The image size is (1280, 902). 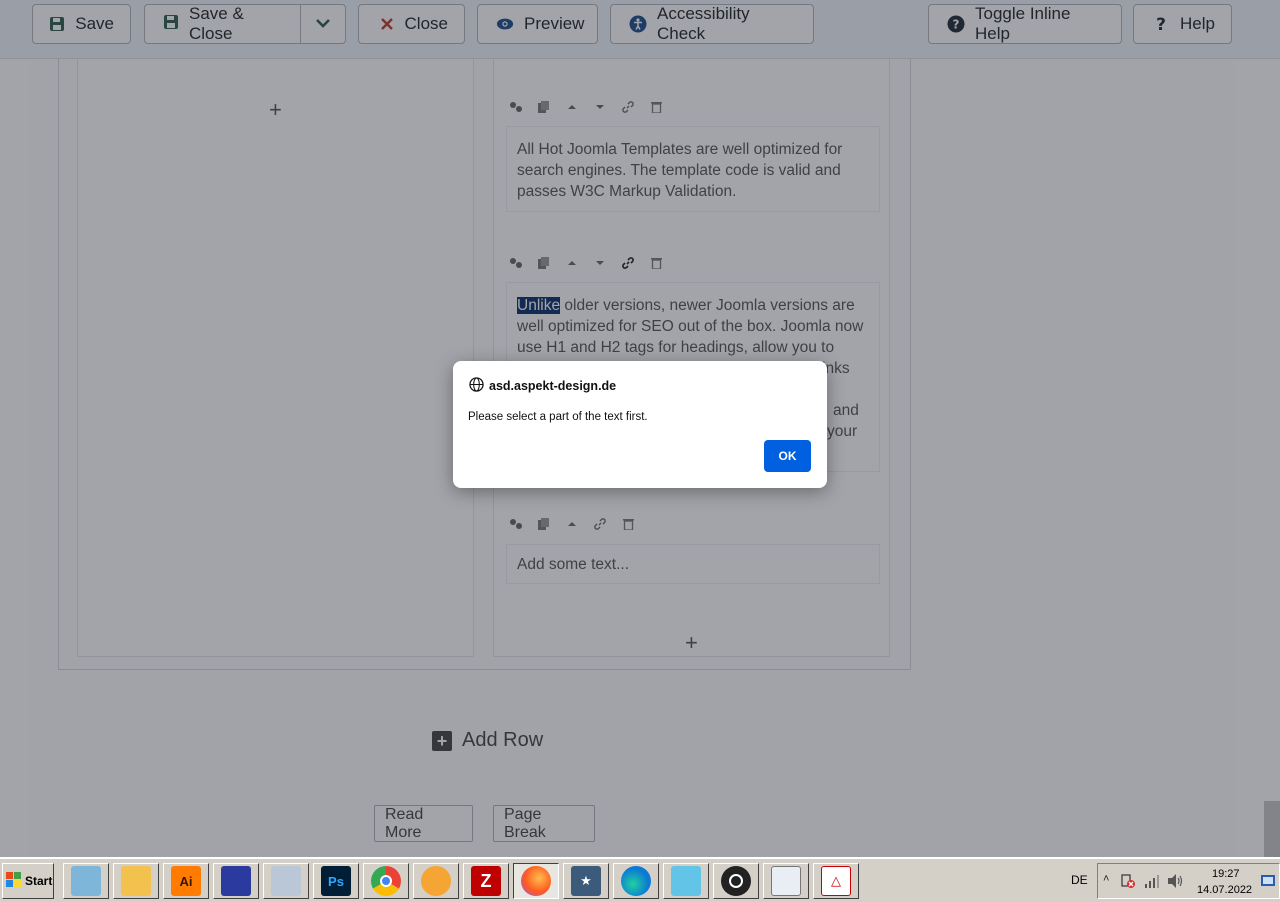 I want to click on taskbar-app-paint, so click(x=436, y=881).